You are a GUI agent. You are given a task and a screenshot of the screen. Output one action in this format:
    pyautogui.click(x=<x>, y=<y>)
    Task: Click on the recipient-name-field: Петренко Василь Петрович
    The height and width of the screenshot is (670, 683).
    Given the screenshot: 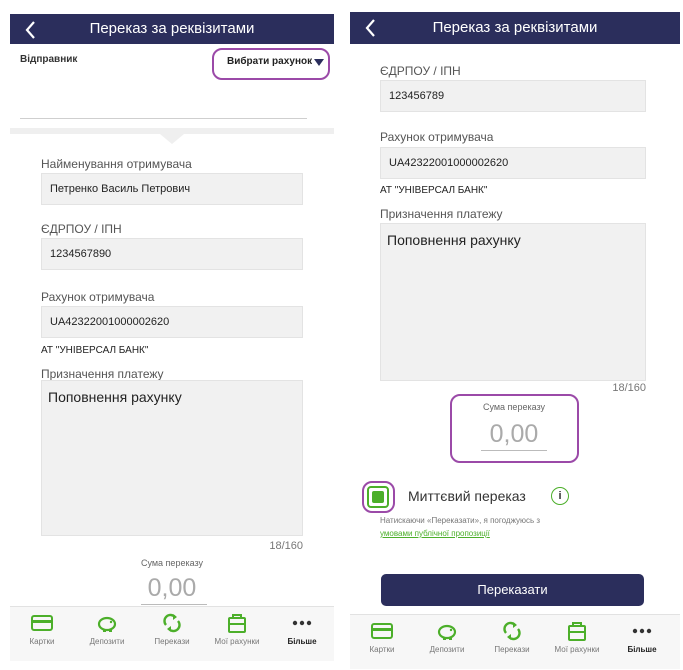 What is the action you would take?
    pyautogui.click(x=172, y=189)
    